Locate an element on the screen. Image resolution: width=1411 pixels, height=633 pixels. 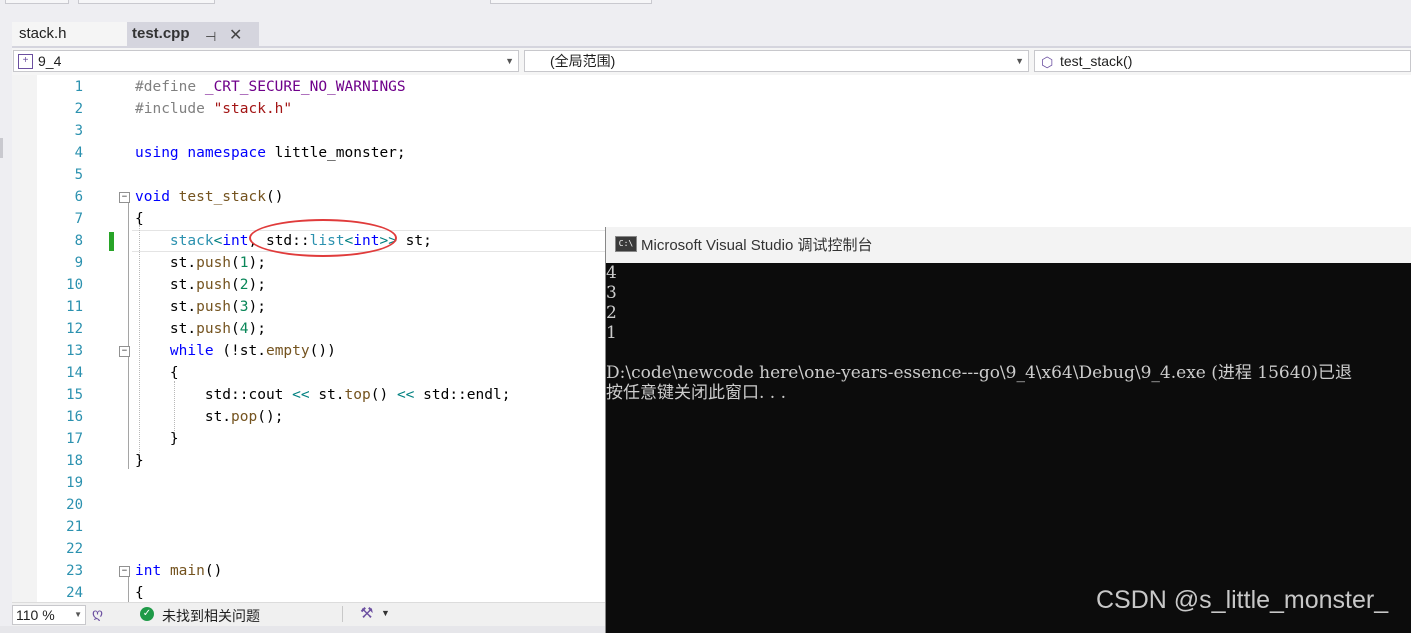
line-number: 15 is located at coordinates (74, 395).